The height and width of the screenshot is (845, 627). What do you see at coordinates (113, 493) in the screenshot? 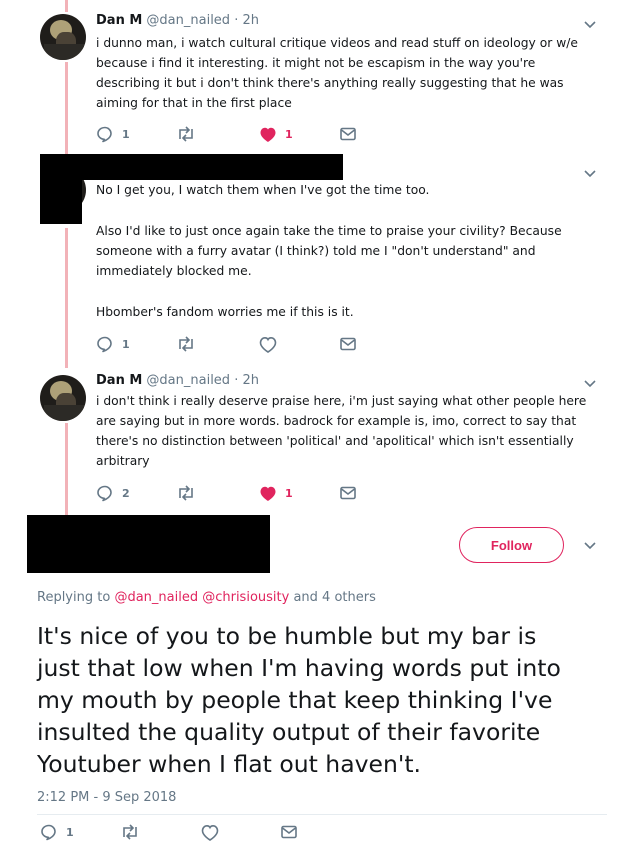
I see `reply-button: 2` at bounding box center [113, 493].